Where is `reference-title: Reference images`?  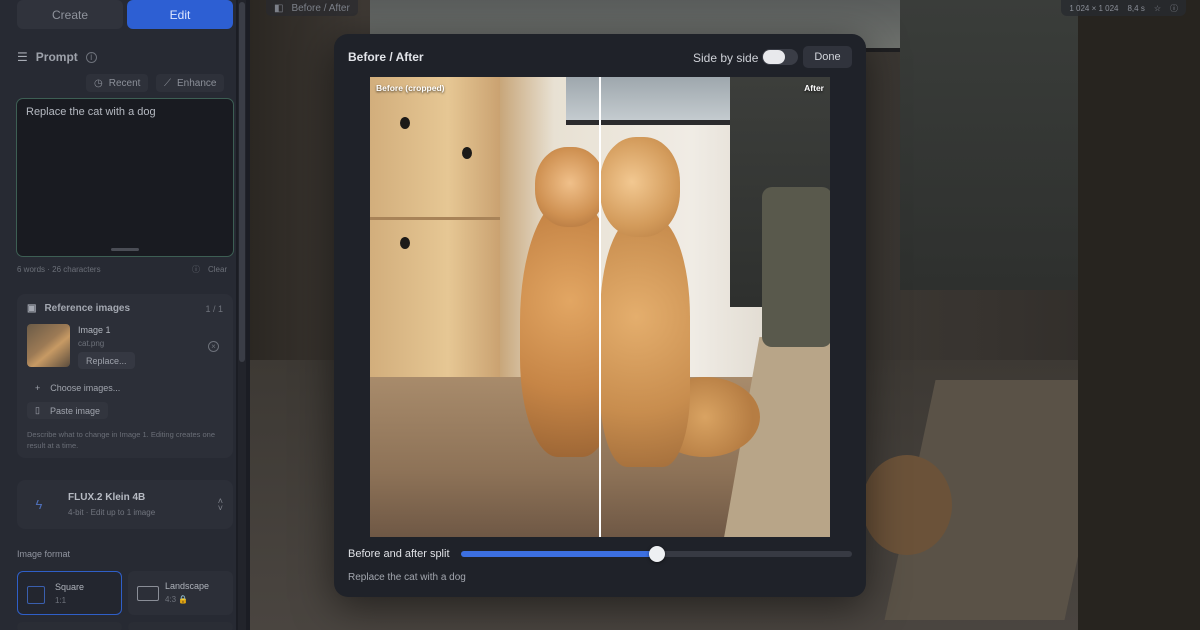 reference-title: Reference images is located at coordinates (87, 308).